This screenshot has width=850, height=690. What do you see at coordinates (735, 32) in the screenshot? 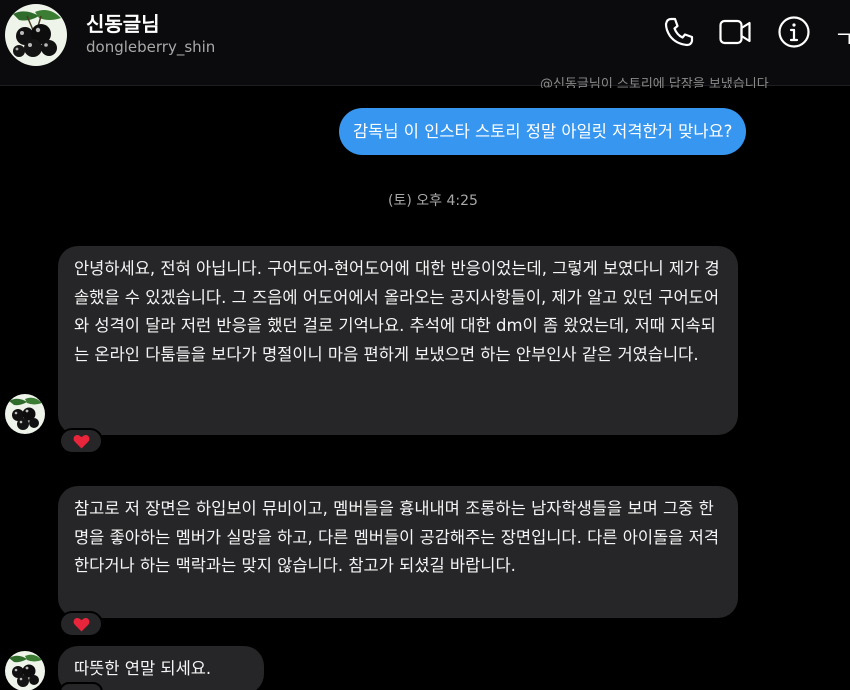
I see `video-camera-icon` at bounding box center [735, 32].